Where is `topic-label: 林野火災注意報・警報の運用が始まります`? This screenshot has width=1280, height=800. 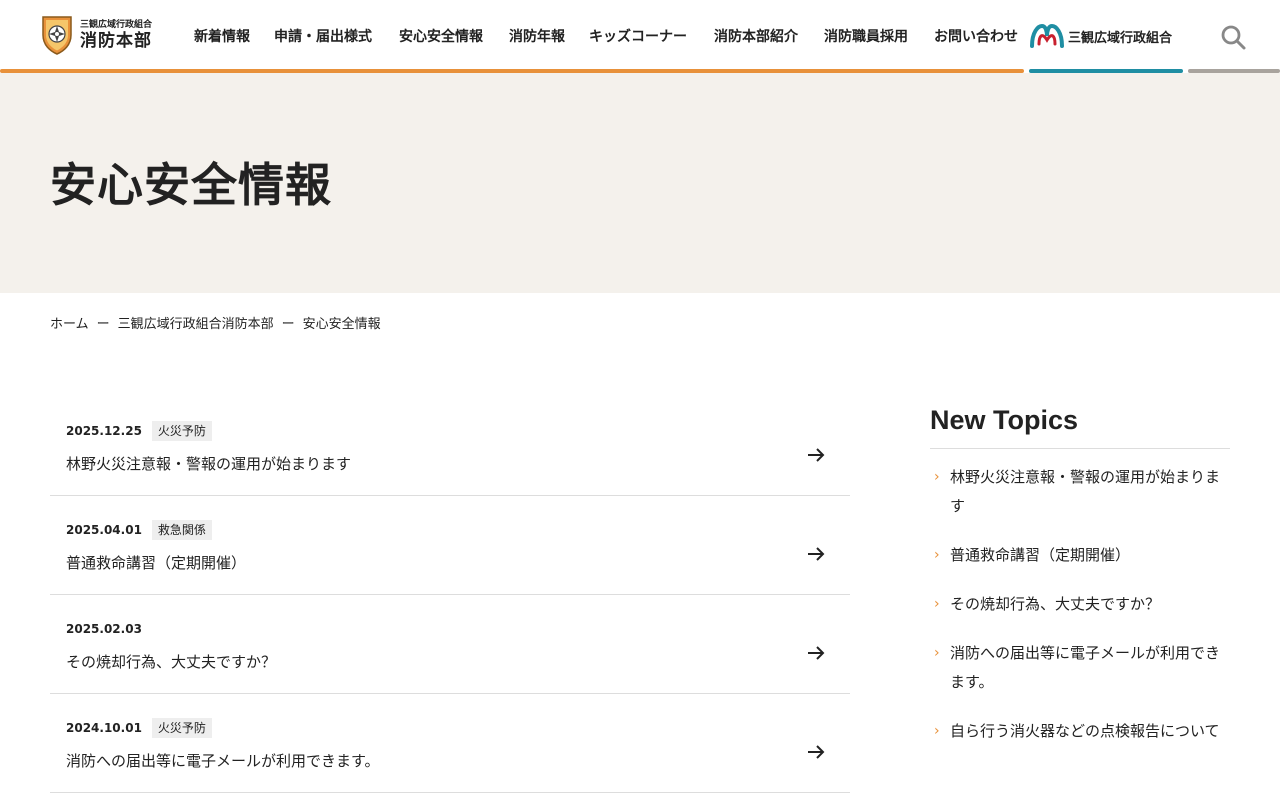
topic-label: 林野火災注意報・警報の運用が始まります is located at coordinates (1085, 491).